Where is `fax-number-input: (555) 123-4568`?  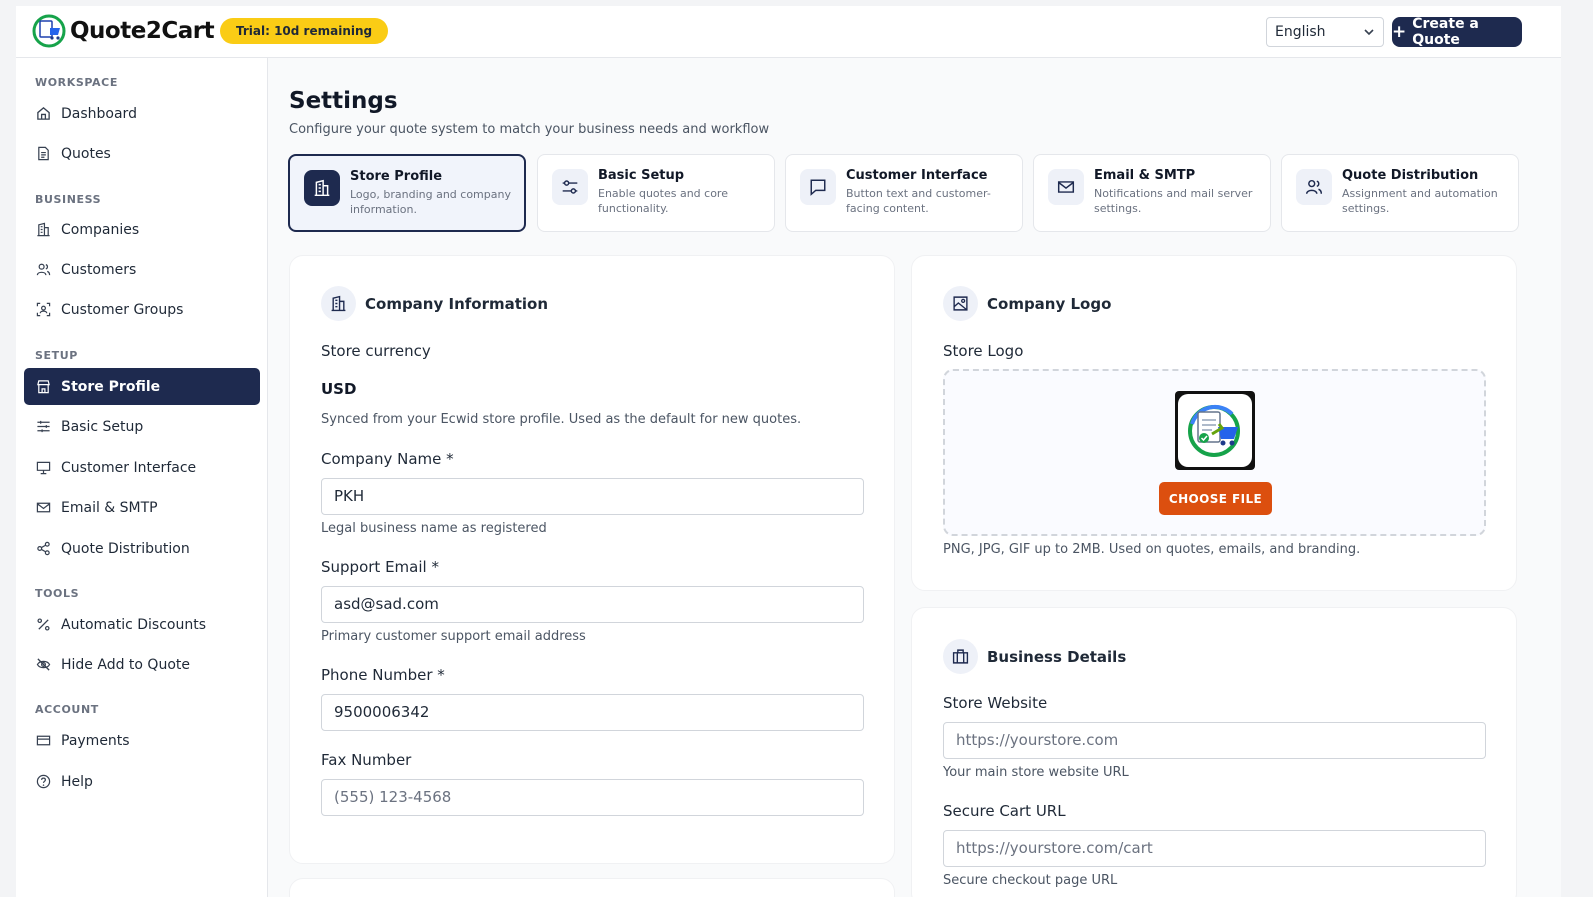 fax-number-input: (555) 123-4568 is located at coordinates (592, 797).